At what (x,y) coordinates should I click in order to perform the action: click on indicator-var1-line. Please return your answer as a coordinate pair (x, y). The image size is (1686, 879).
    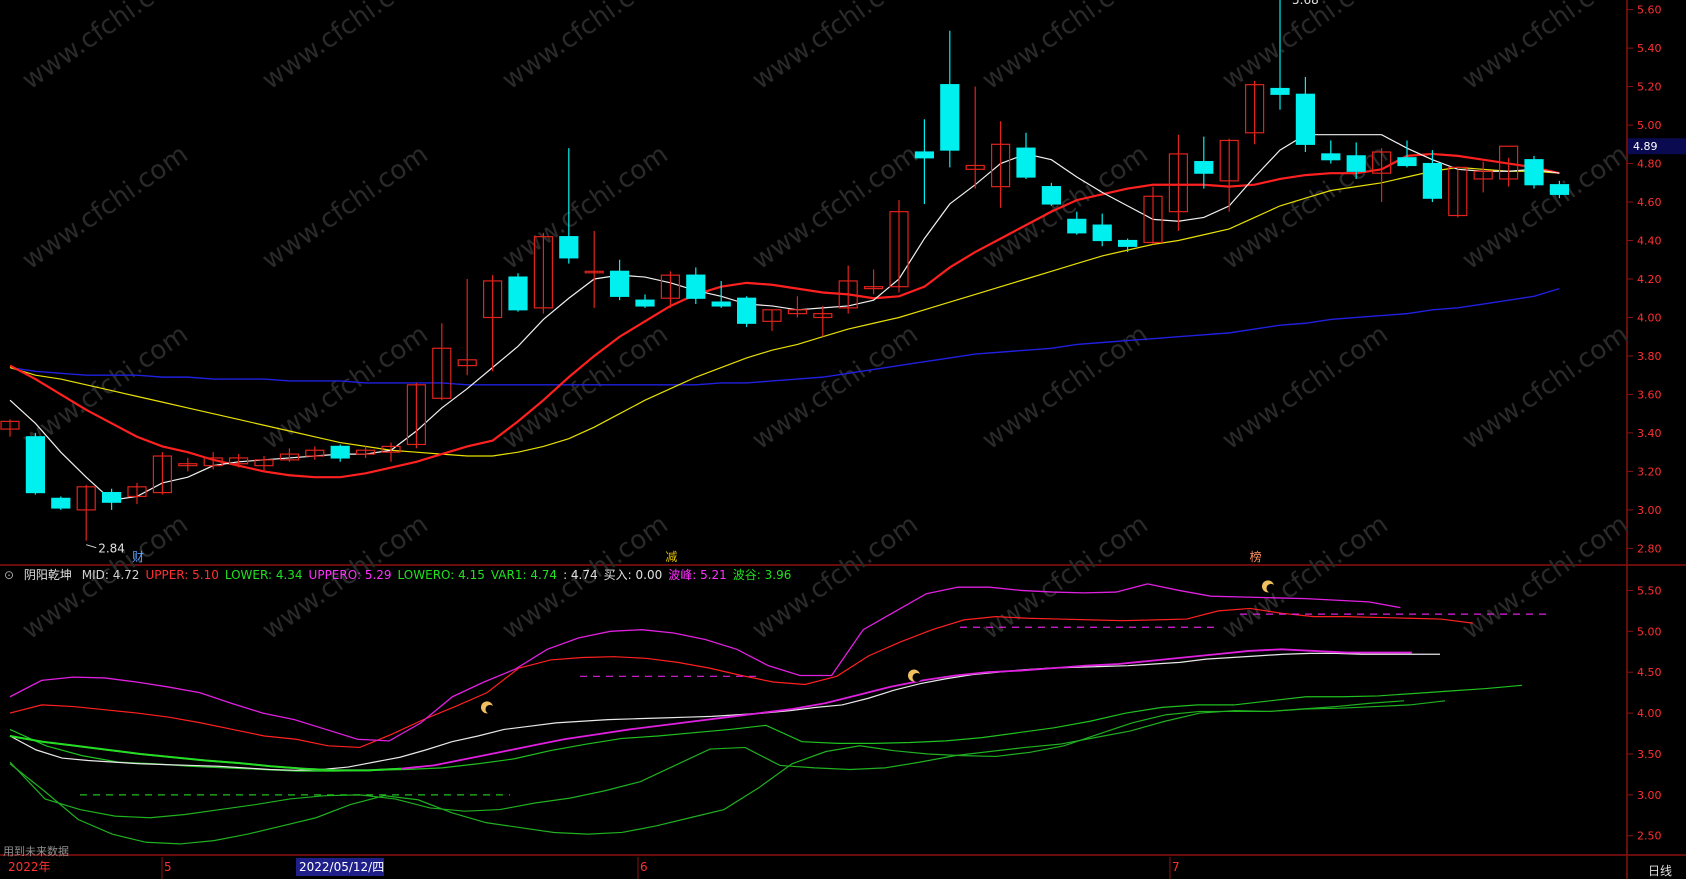
    Looking at the image, I should click on (710, 710).